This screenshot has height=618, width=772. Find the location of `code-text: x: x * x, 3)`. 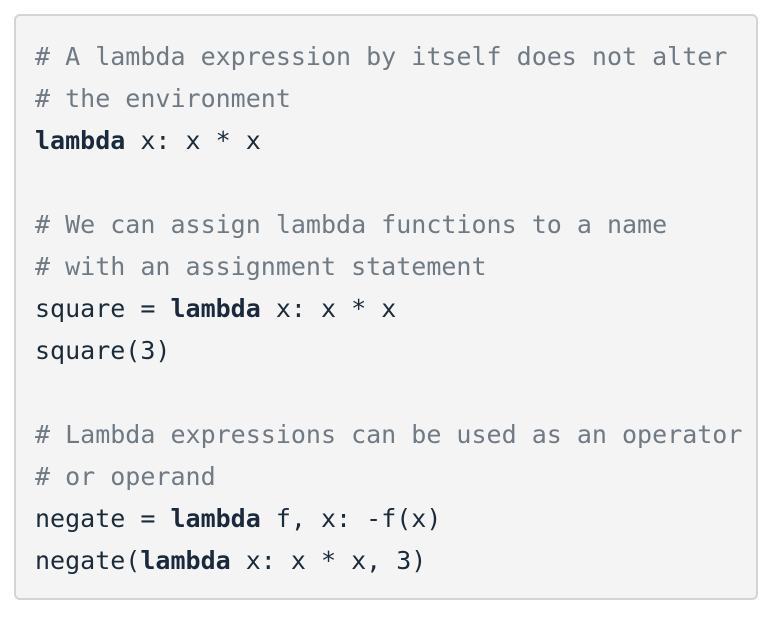

code-text: x: x * x, 3) is located at coordinates (328, 560).